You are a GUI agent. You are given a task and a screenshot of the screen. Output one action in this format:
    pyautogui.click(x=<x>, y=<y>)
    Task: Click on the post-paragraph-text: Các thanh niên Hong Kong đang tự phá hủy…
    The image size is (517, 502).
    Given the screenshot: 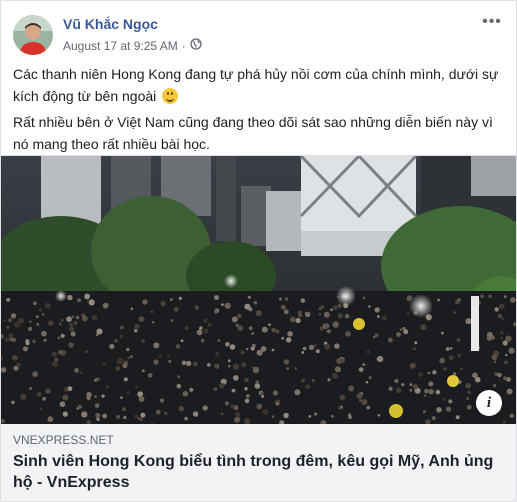 What is the action you would take?
    pyautogui.click(x=256, y=85)
    